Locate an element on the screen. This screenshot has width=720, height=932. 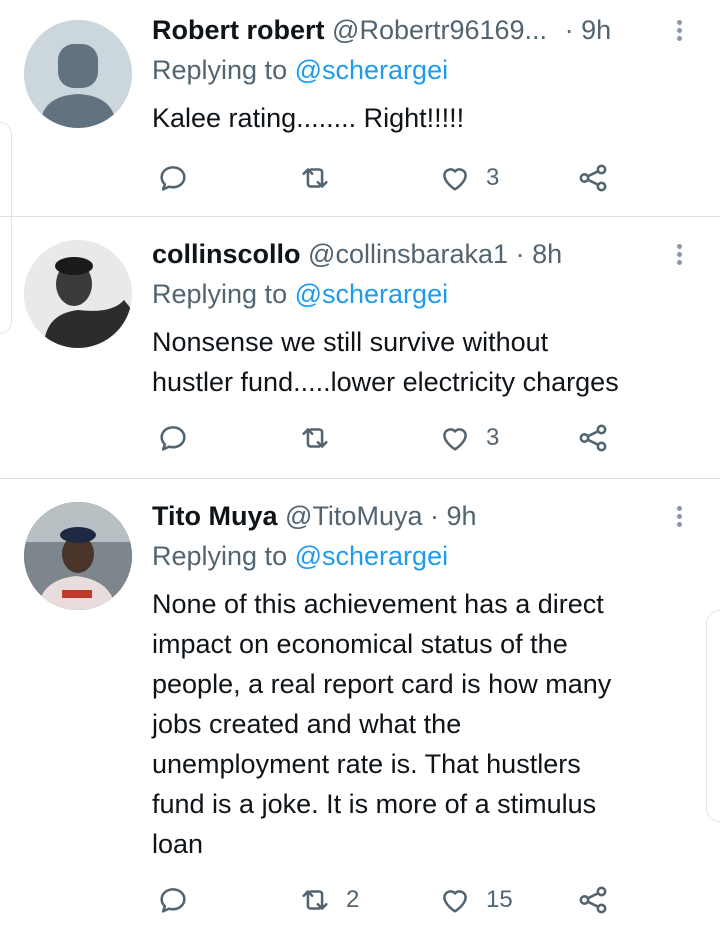
tweet-header: Tito Muya @TitoMuya · 9h is located at coordinates (314, 516).